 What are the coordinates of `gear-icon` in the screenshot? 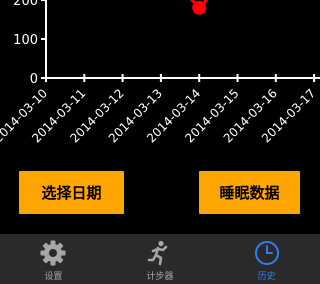 It's located at (53, 252).